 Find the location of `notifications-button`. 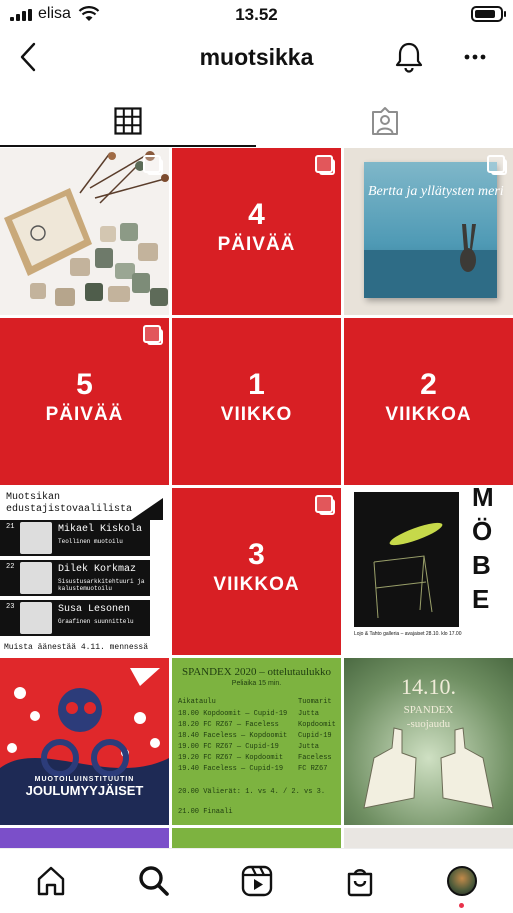

notifications-button is located at coordinates (409, 57).